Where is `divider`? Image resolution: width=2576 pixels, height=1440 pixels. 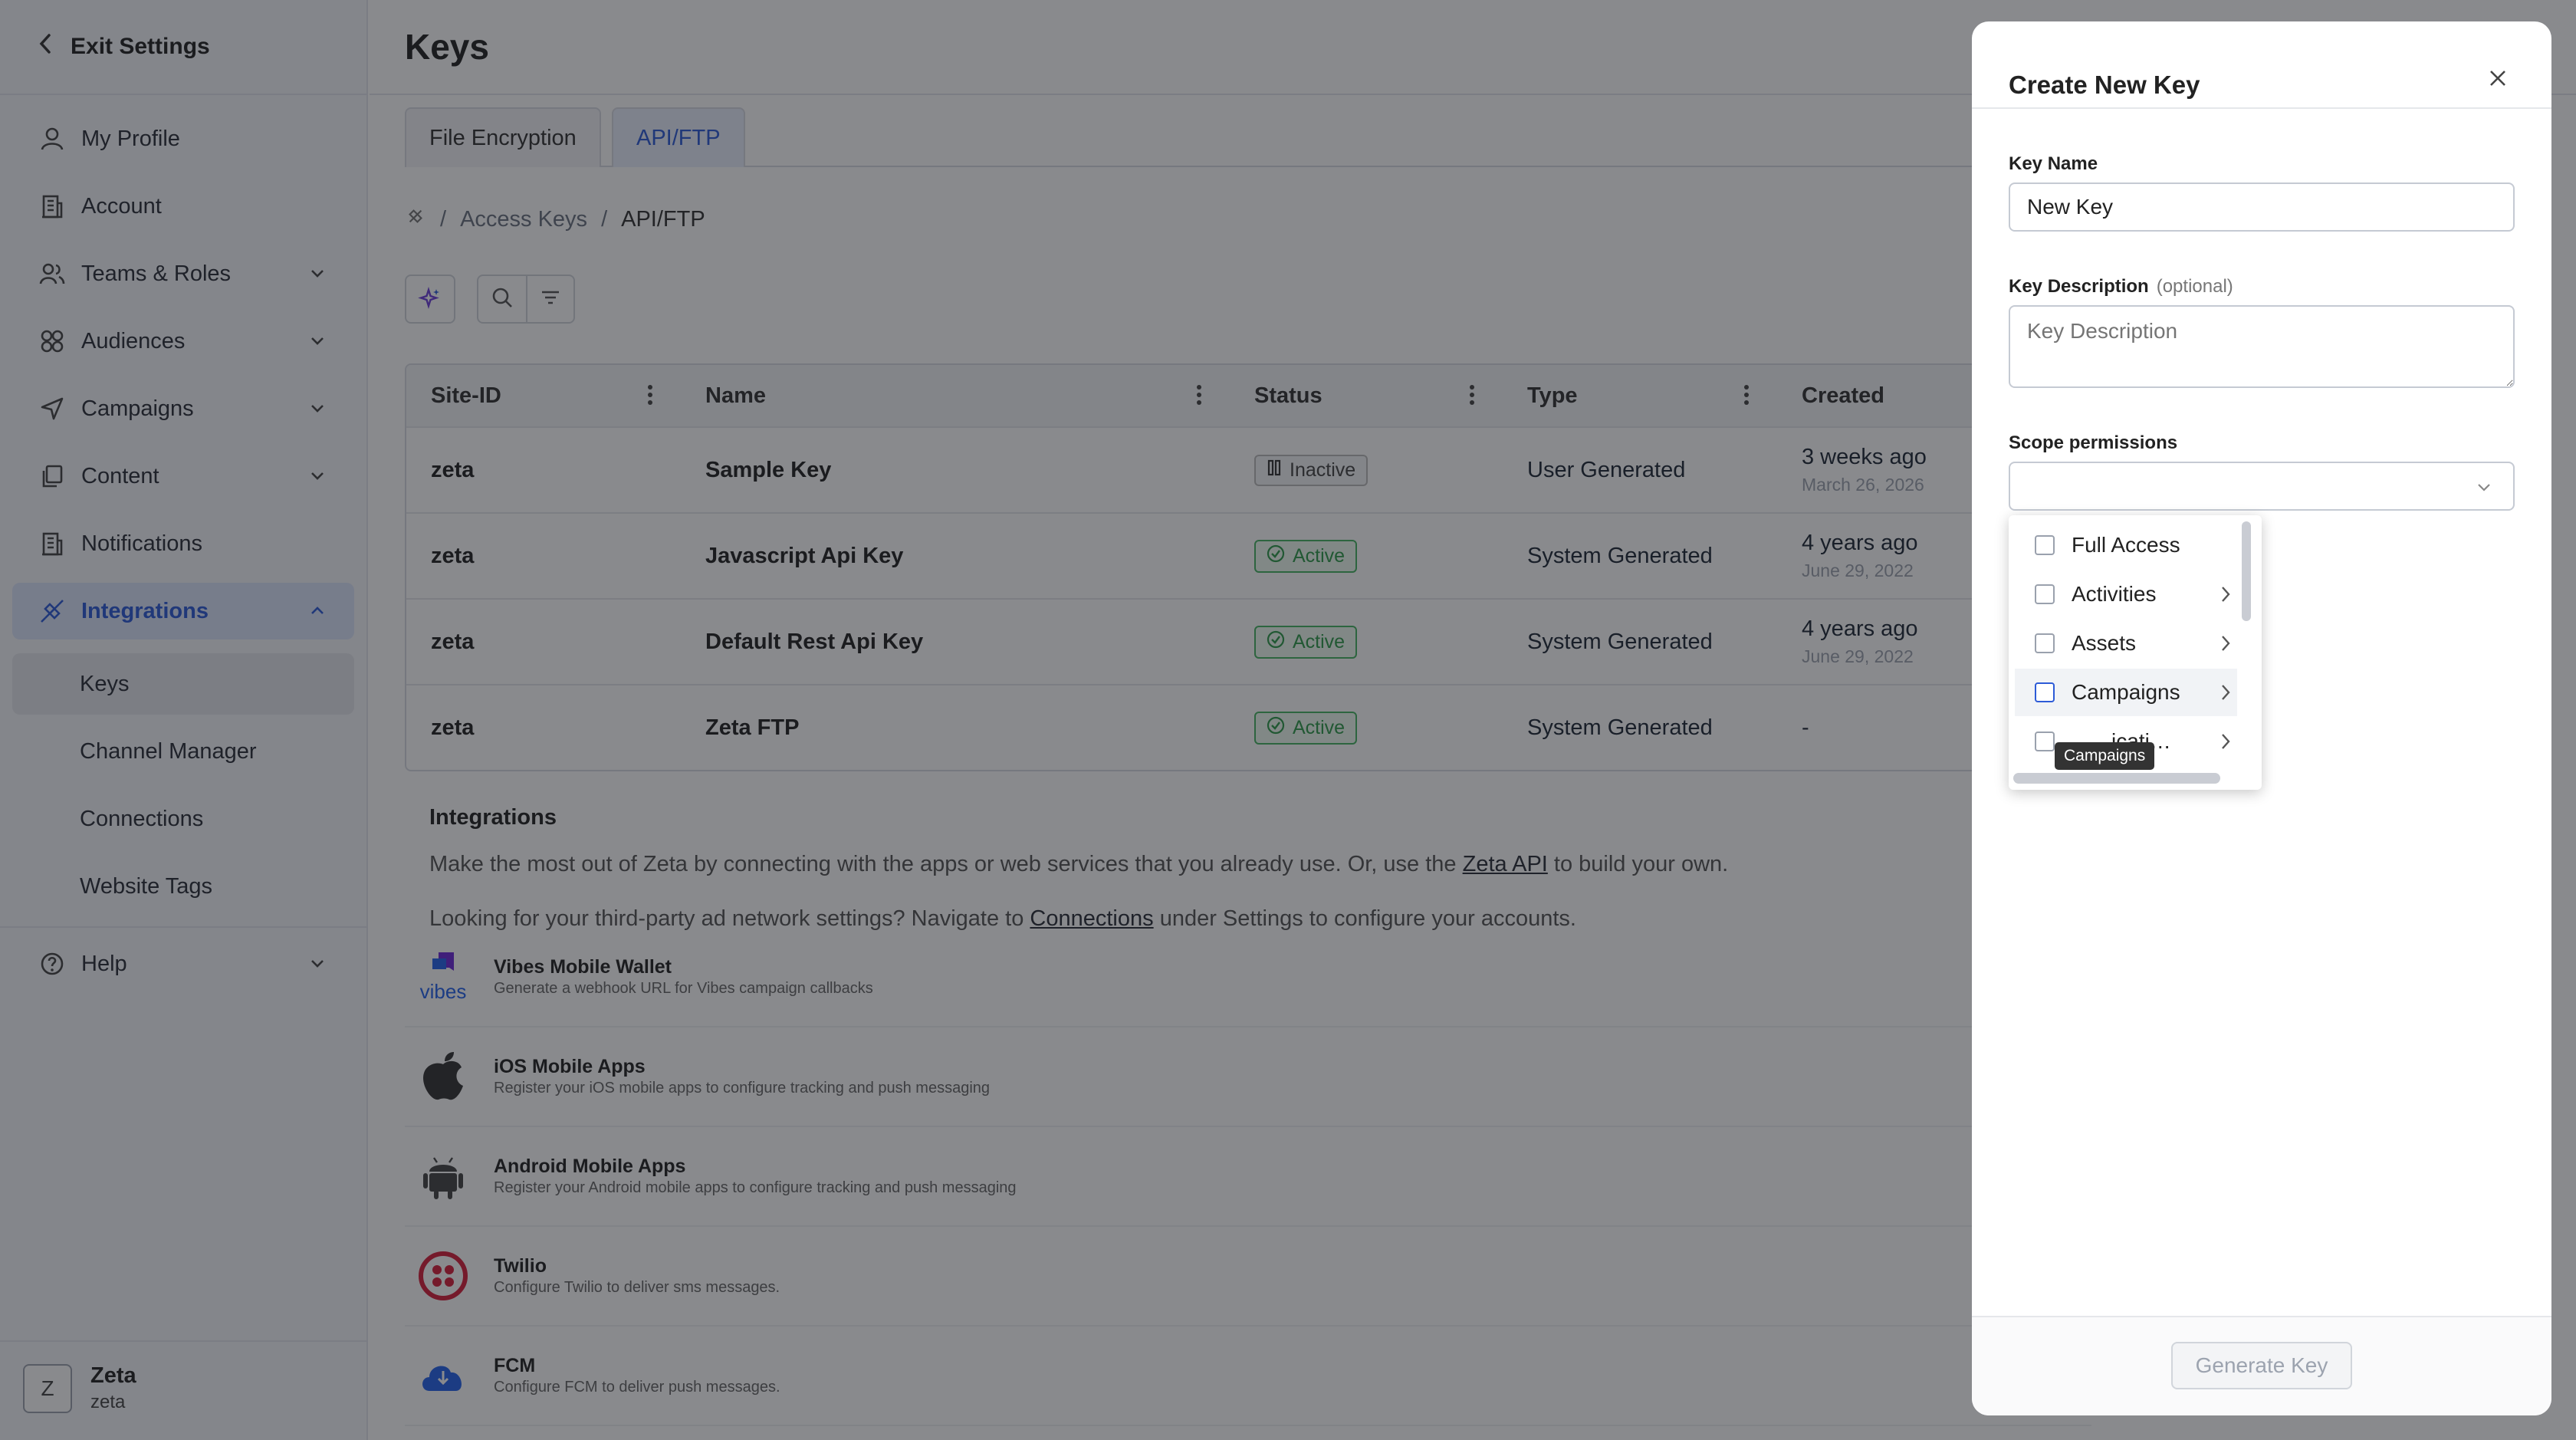
divider is located at coordinates (2261, 108).